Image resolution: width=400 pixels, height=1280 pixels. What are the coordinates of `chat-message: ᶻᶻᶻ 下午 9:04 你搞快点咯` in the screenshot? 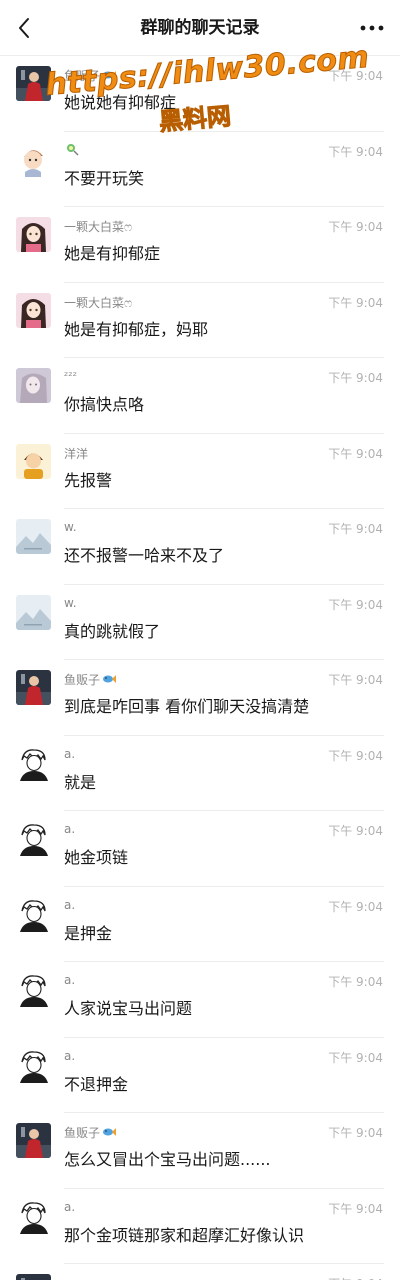 It's located at (200, 396).